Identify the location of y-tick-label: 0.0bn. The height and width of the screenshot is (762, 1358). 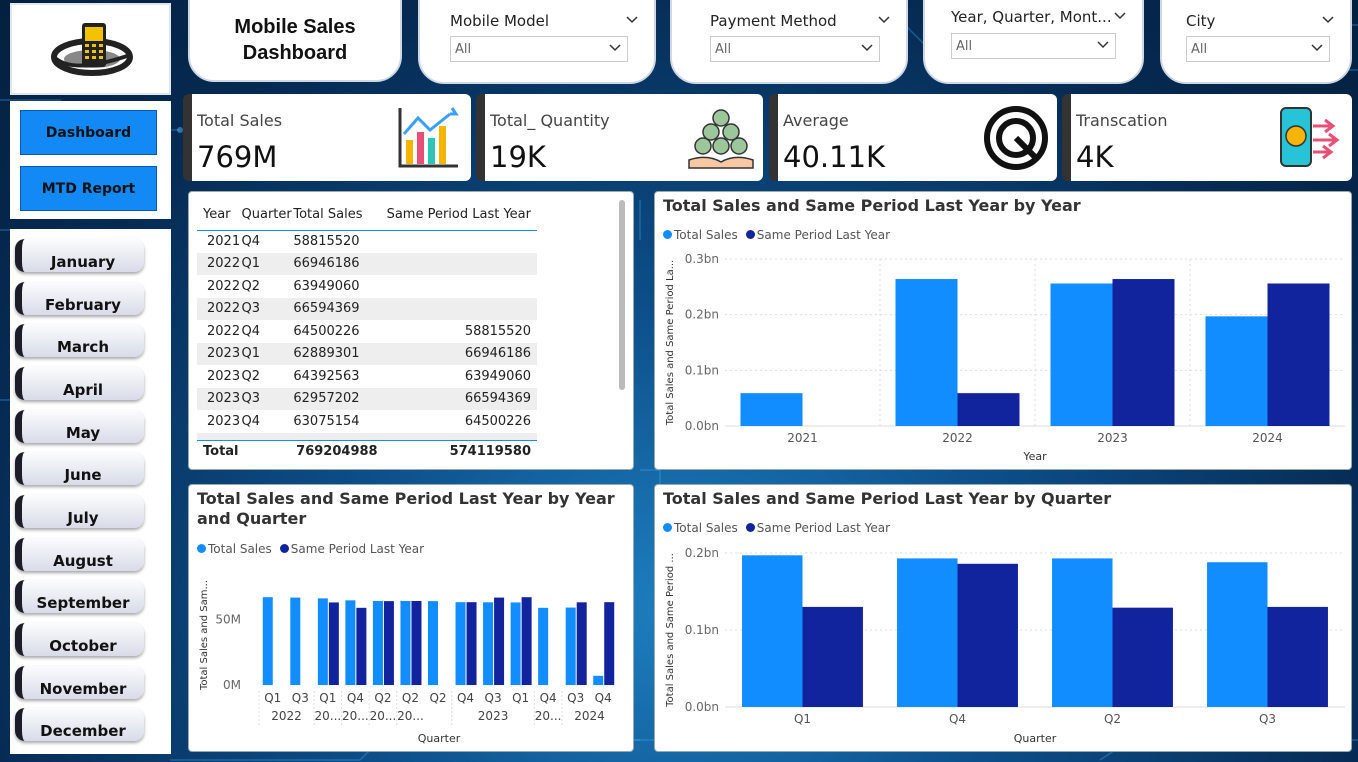
(702, 426).